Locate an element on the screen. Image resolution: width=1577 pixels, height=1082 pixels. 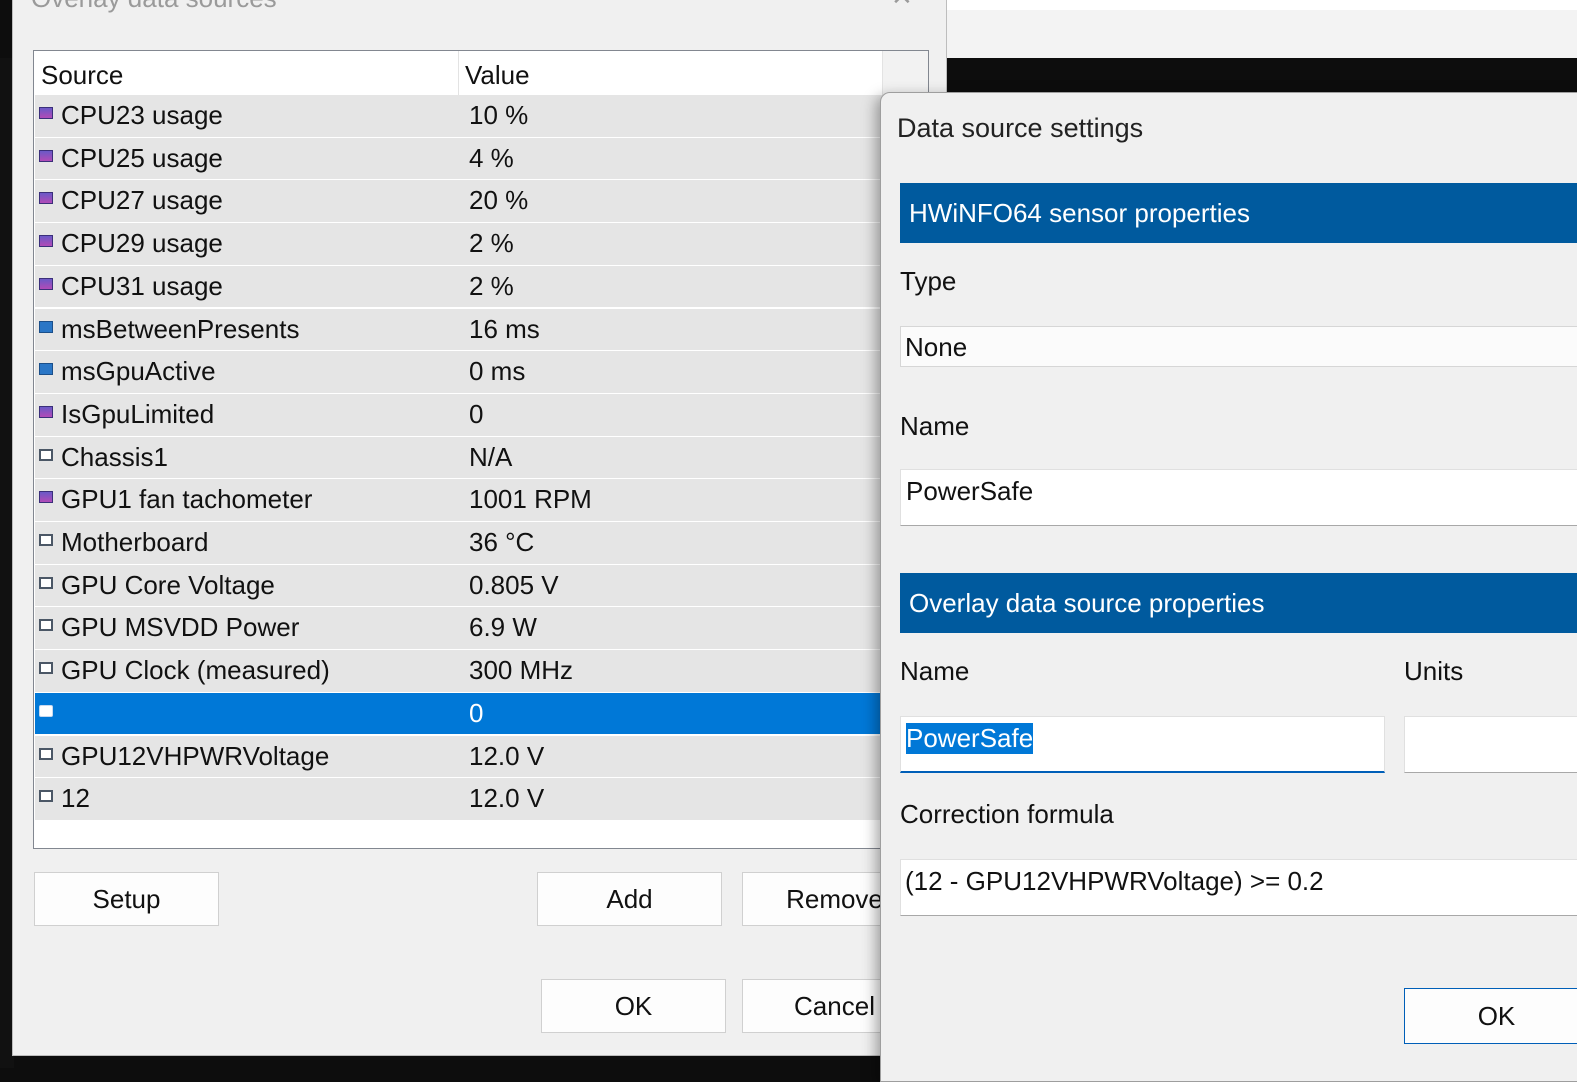
row-source: Motherboard is located at coordinates (135, 542).